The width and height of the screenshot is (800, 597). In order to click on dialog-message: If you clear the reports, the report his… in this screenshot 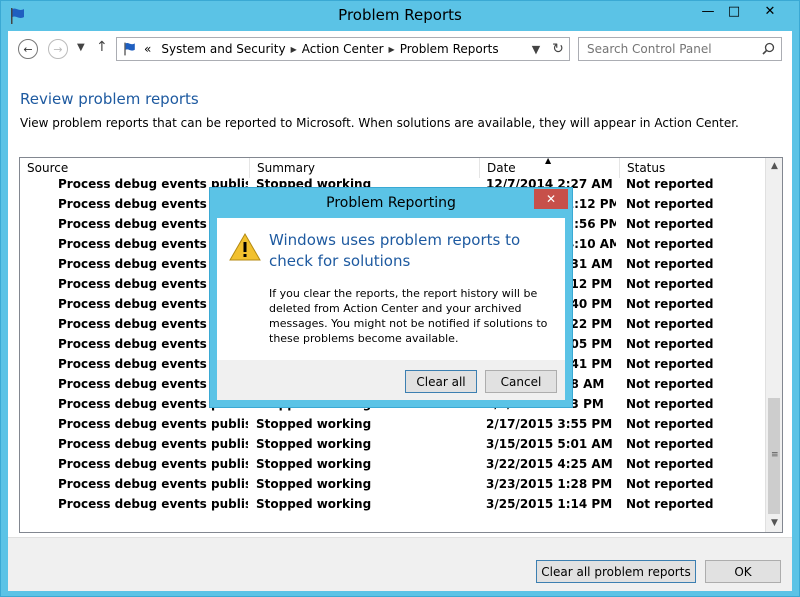, I will do `click(408, 316)`.